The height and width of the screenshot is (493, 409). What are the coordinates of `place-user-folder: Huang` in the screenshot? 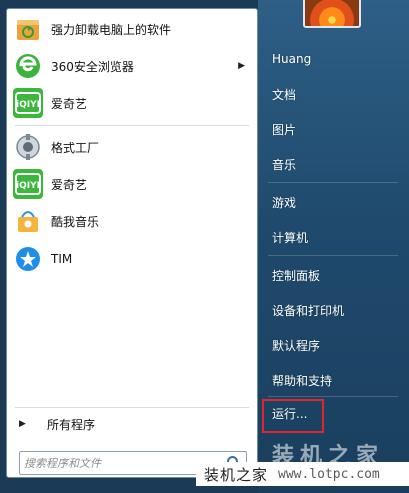 It's located at (335, 62).